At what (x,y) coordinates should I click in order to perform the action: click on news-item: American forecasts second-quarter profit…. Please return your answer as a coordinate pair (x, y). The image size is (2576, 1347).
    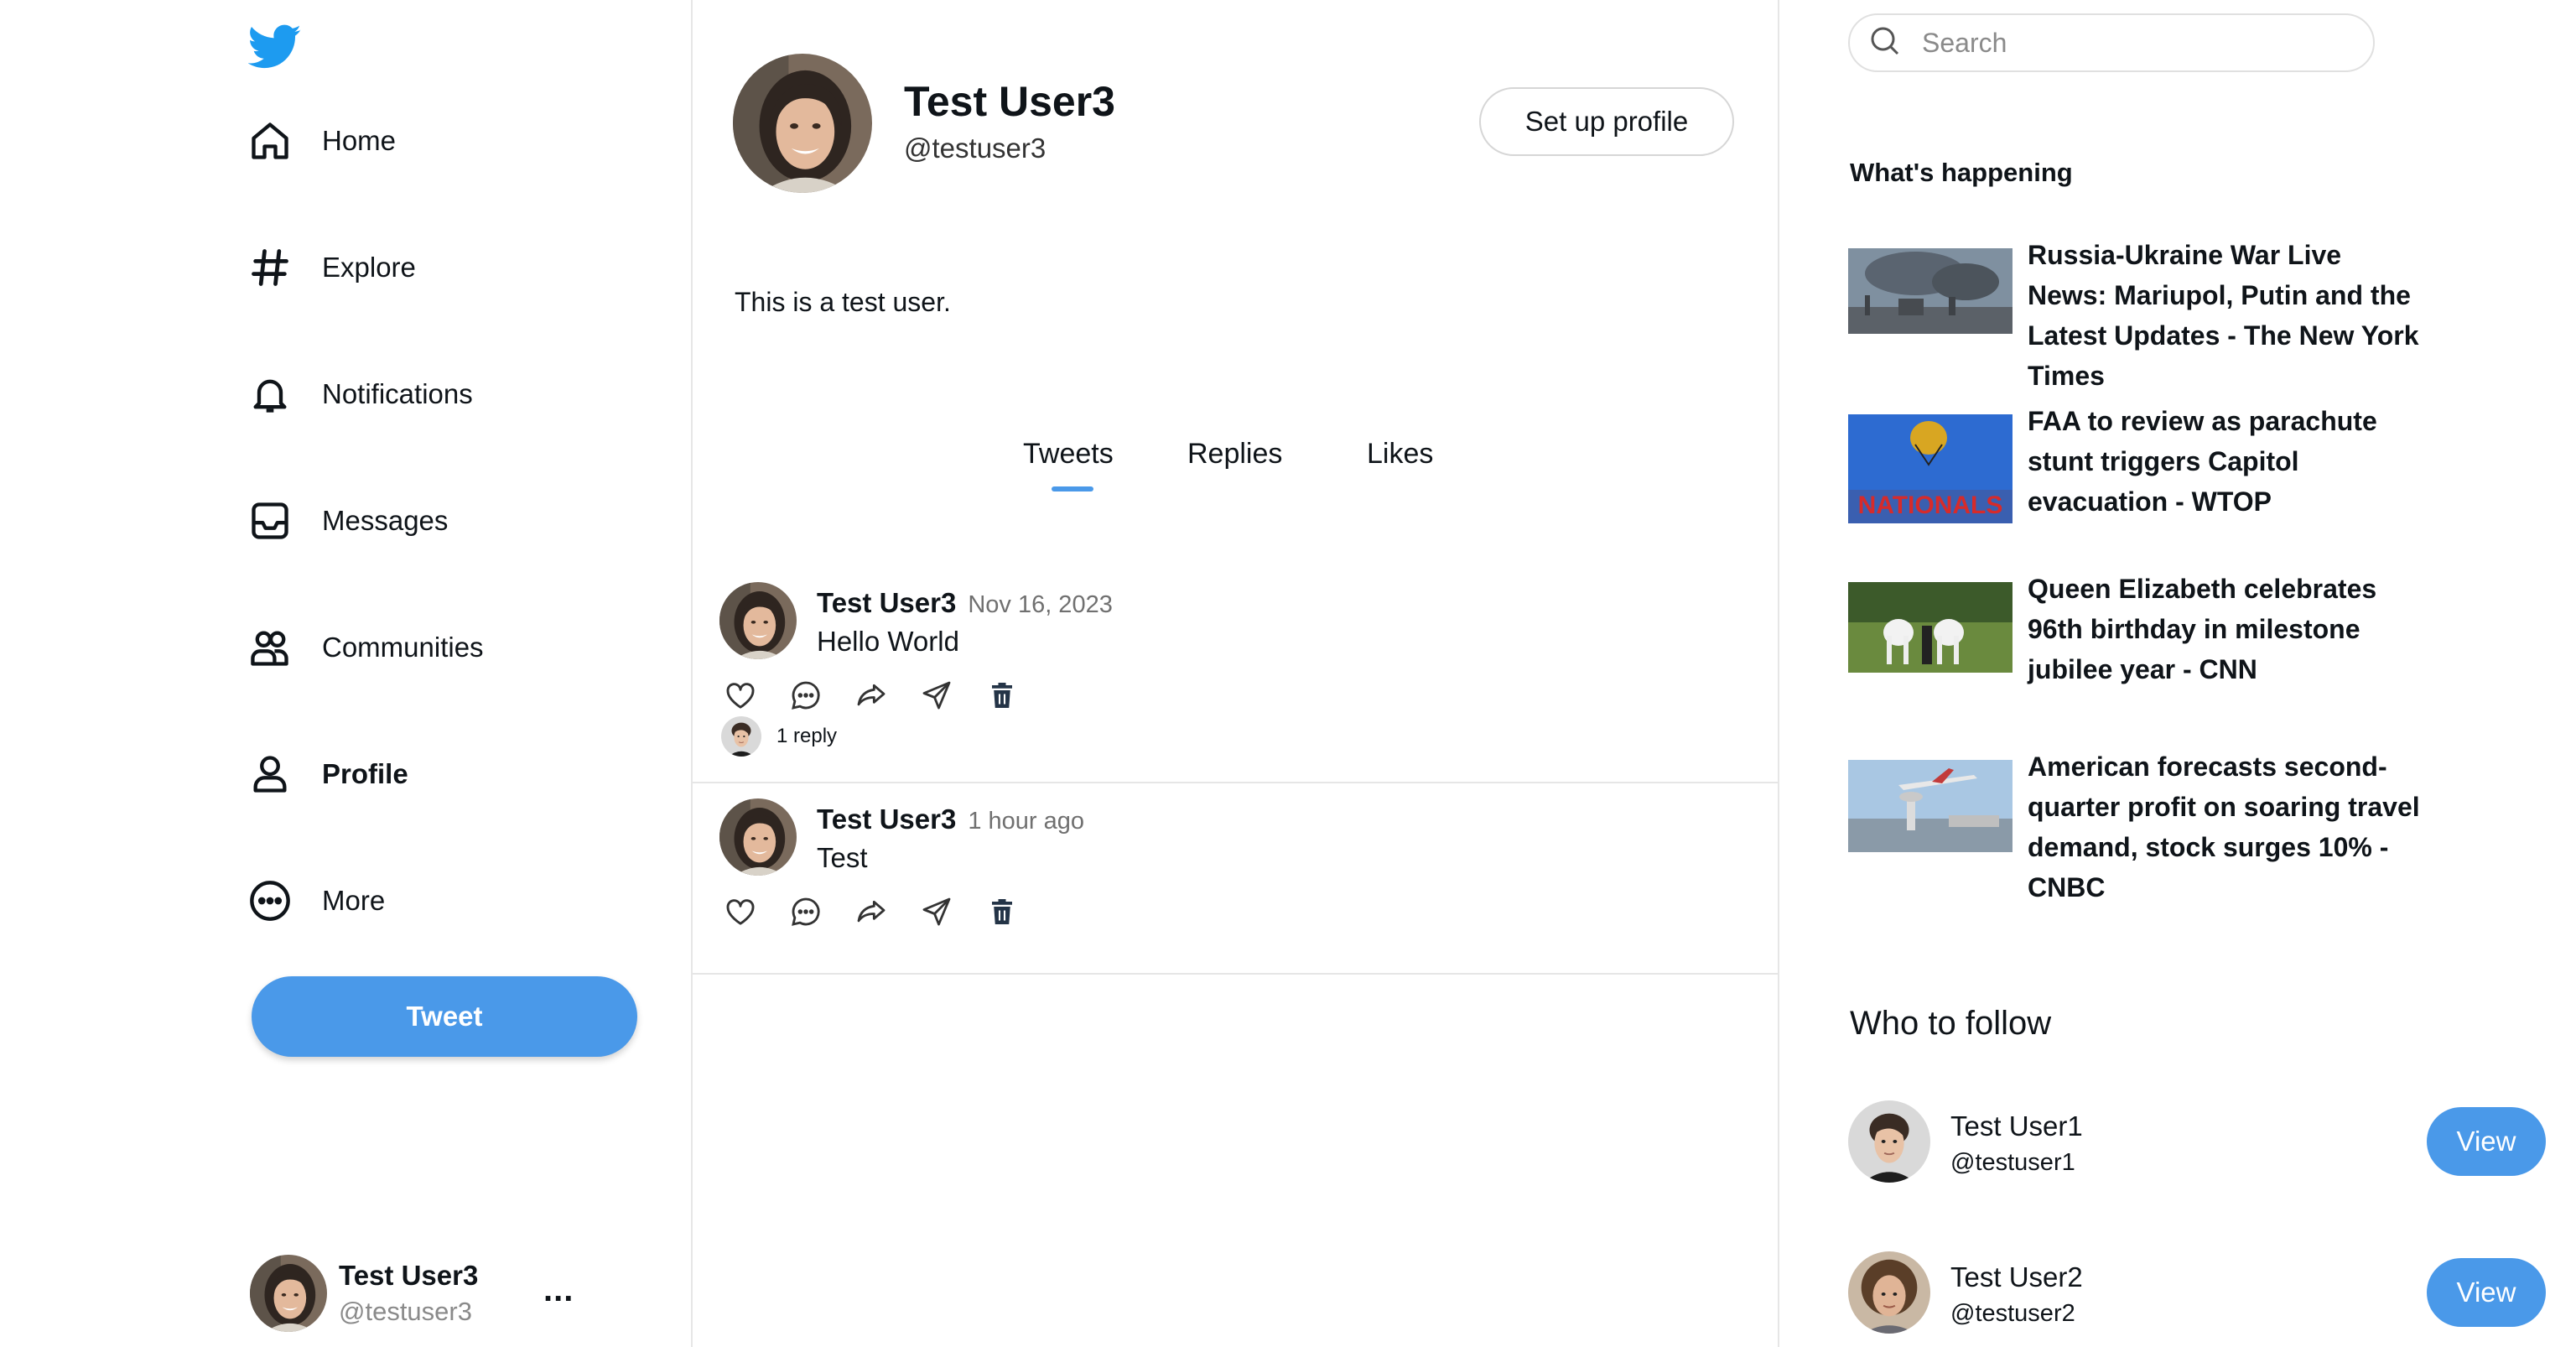
    Looking at the image, I should click on (2135, 830).